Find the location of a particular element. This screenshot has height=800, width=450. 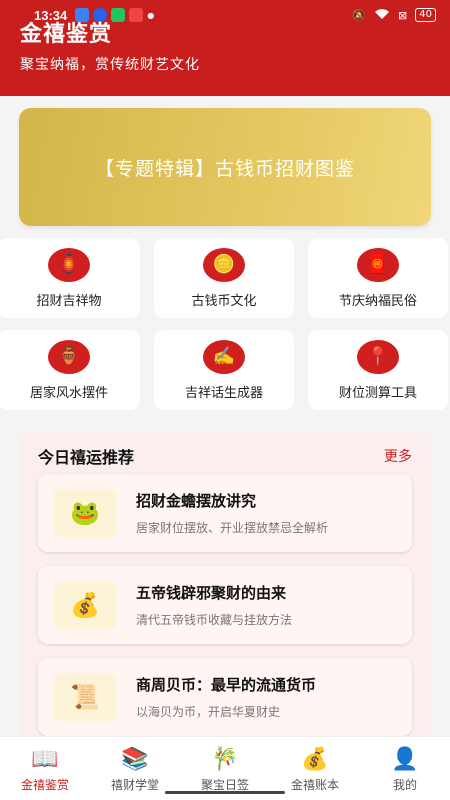

list-item-title: 五帝钱辟邪聚财的由来 is located at coordinates (211, 593).